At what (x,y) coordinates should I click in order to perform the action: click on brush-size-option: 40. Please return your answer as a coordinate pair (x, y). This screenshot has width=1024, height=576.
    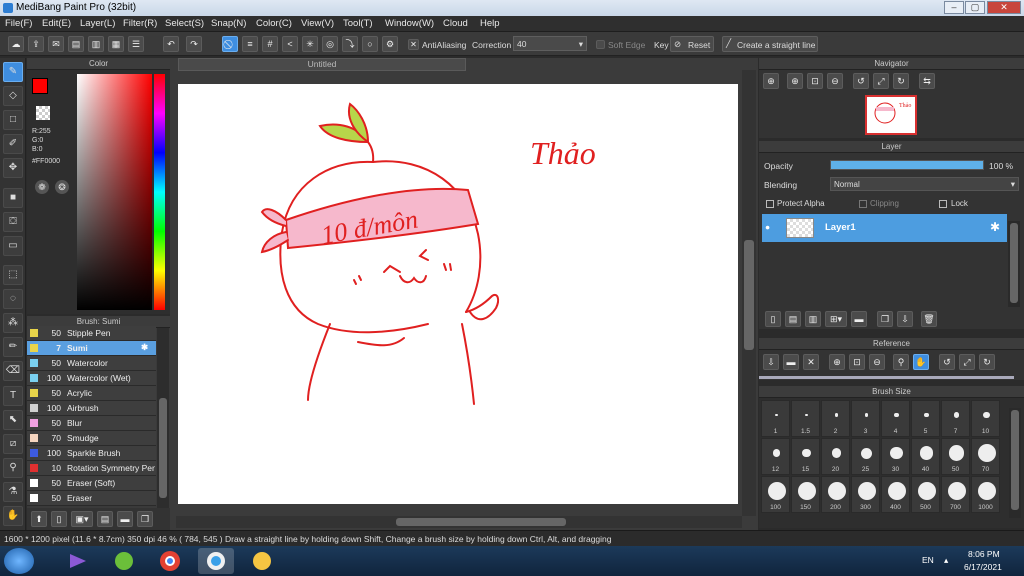
    Looking at the image, I should click on (925, 456).